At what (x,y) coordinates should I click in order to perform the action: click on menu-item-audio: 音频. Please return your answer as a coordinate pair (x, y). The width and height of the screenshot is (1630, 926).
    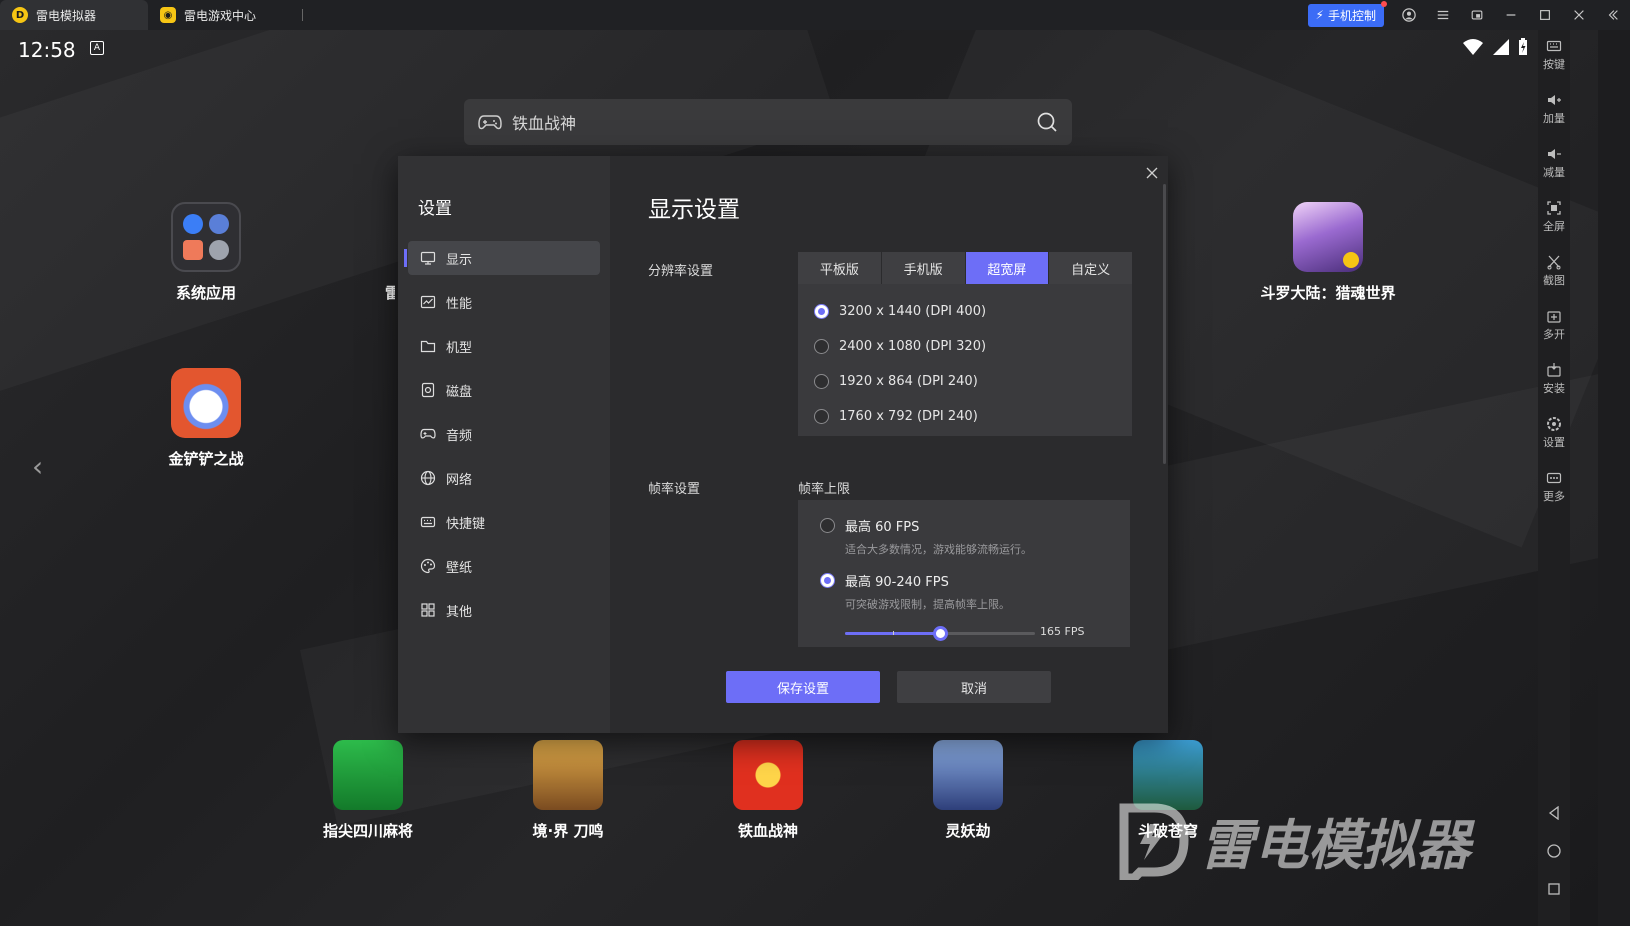
    Looking at the image, I should click on (504, 434).